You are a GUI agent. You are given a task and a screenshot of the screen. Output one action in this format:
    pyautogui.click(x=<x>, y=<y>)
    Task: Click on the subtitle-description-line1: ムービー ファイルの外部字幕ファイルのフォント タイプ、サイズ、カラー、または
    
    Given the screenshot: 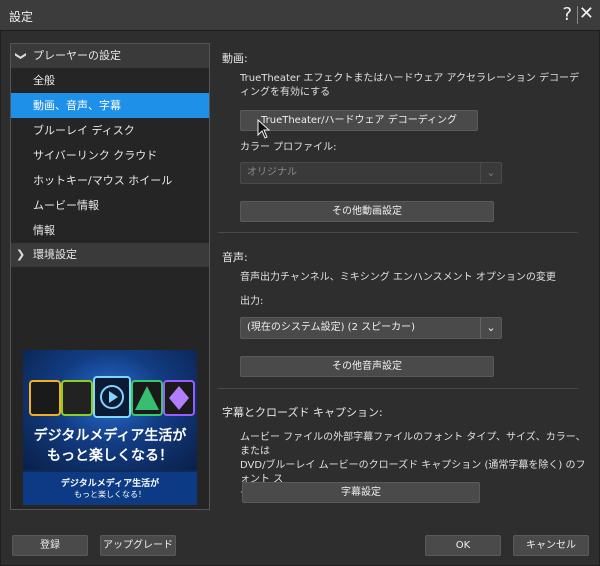 What is the action you would take?
    pyautogui.click(x=413, y=444)
    